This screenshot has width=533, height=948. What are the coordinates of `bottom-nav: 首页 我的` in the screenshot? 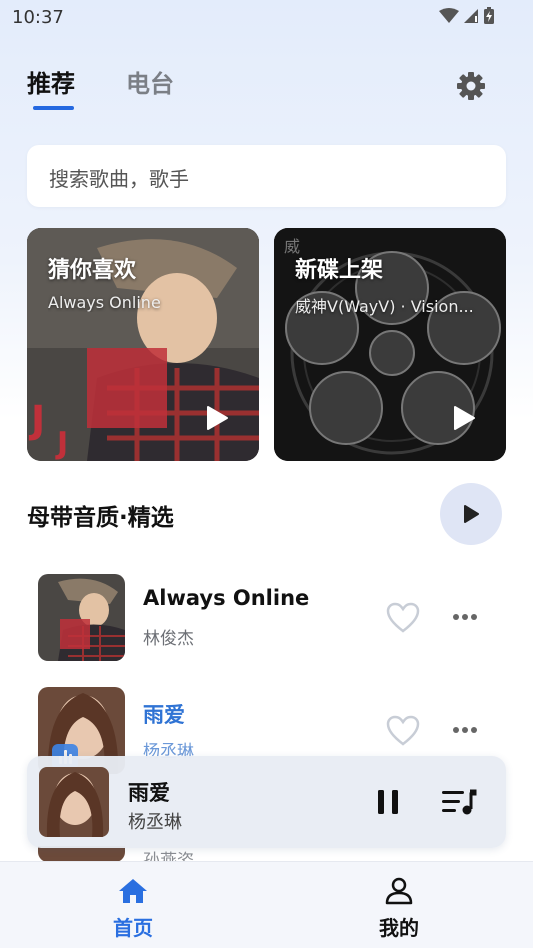 It's located at (266, 904).